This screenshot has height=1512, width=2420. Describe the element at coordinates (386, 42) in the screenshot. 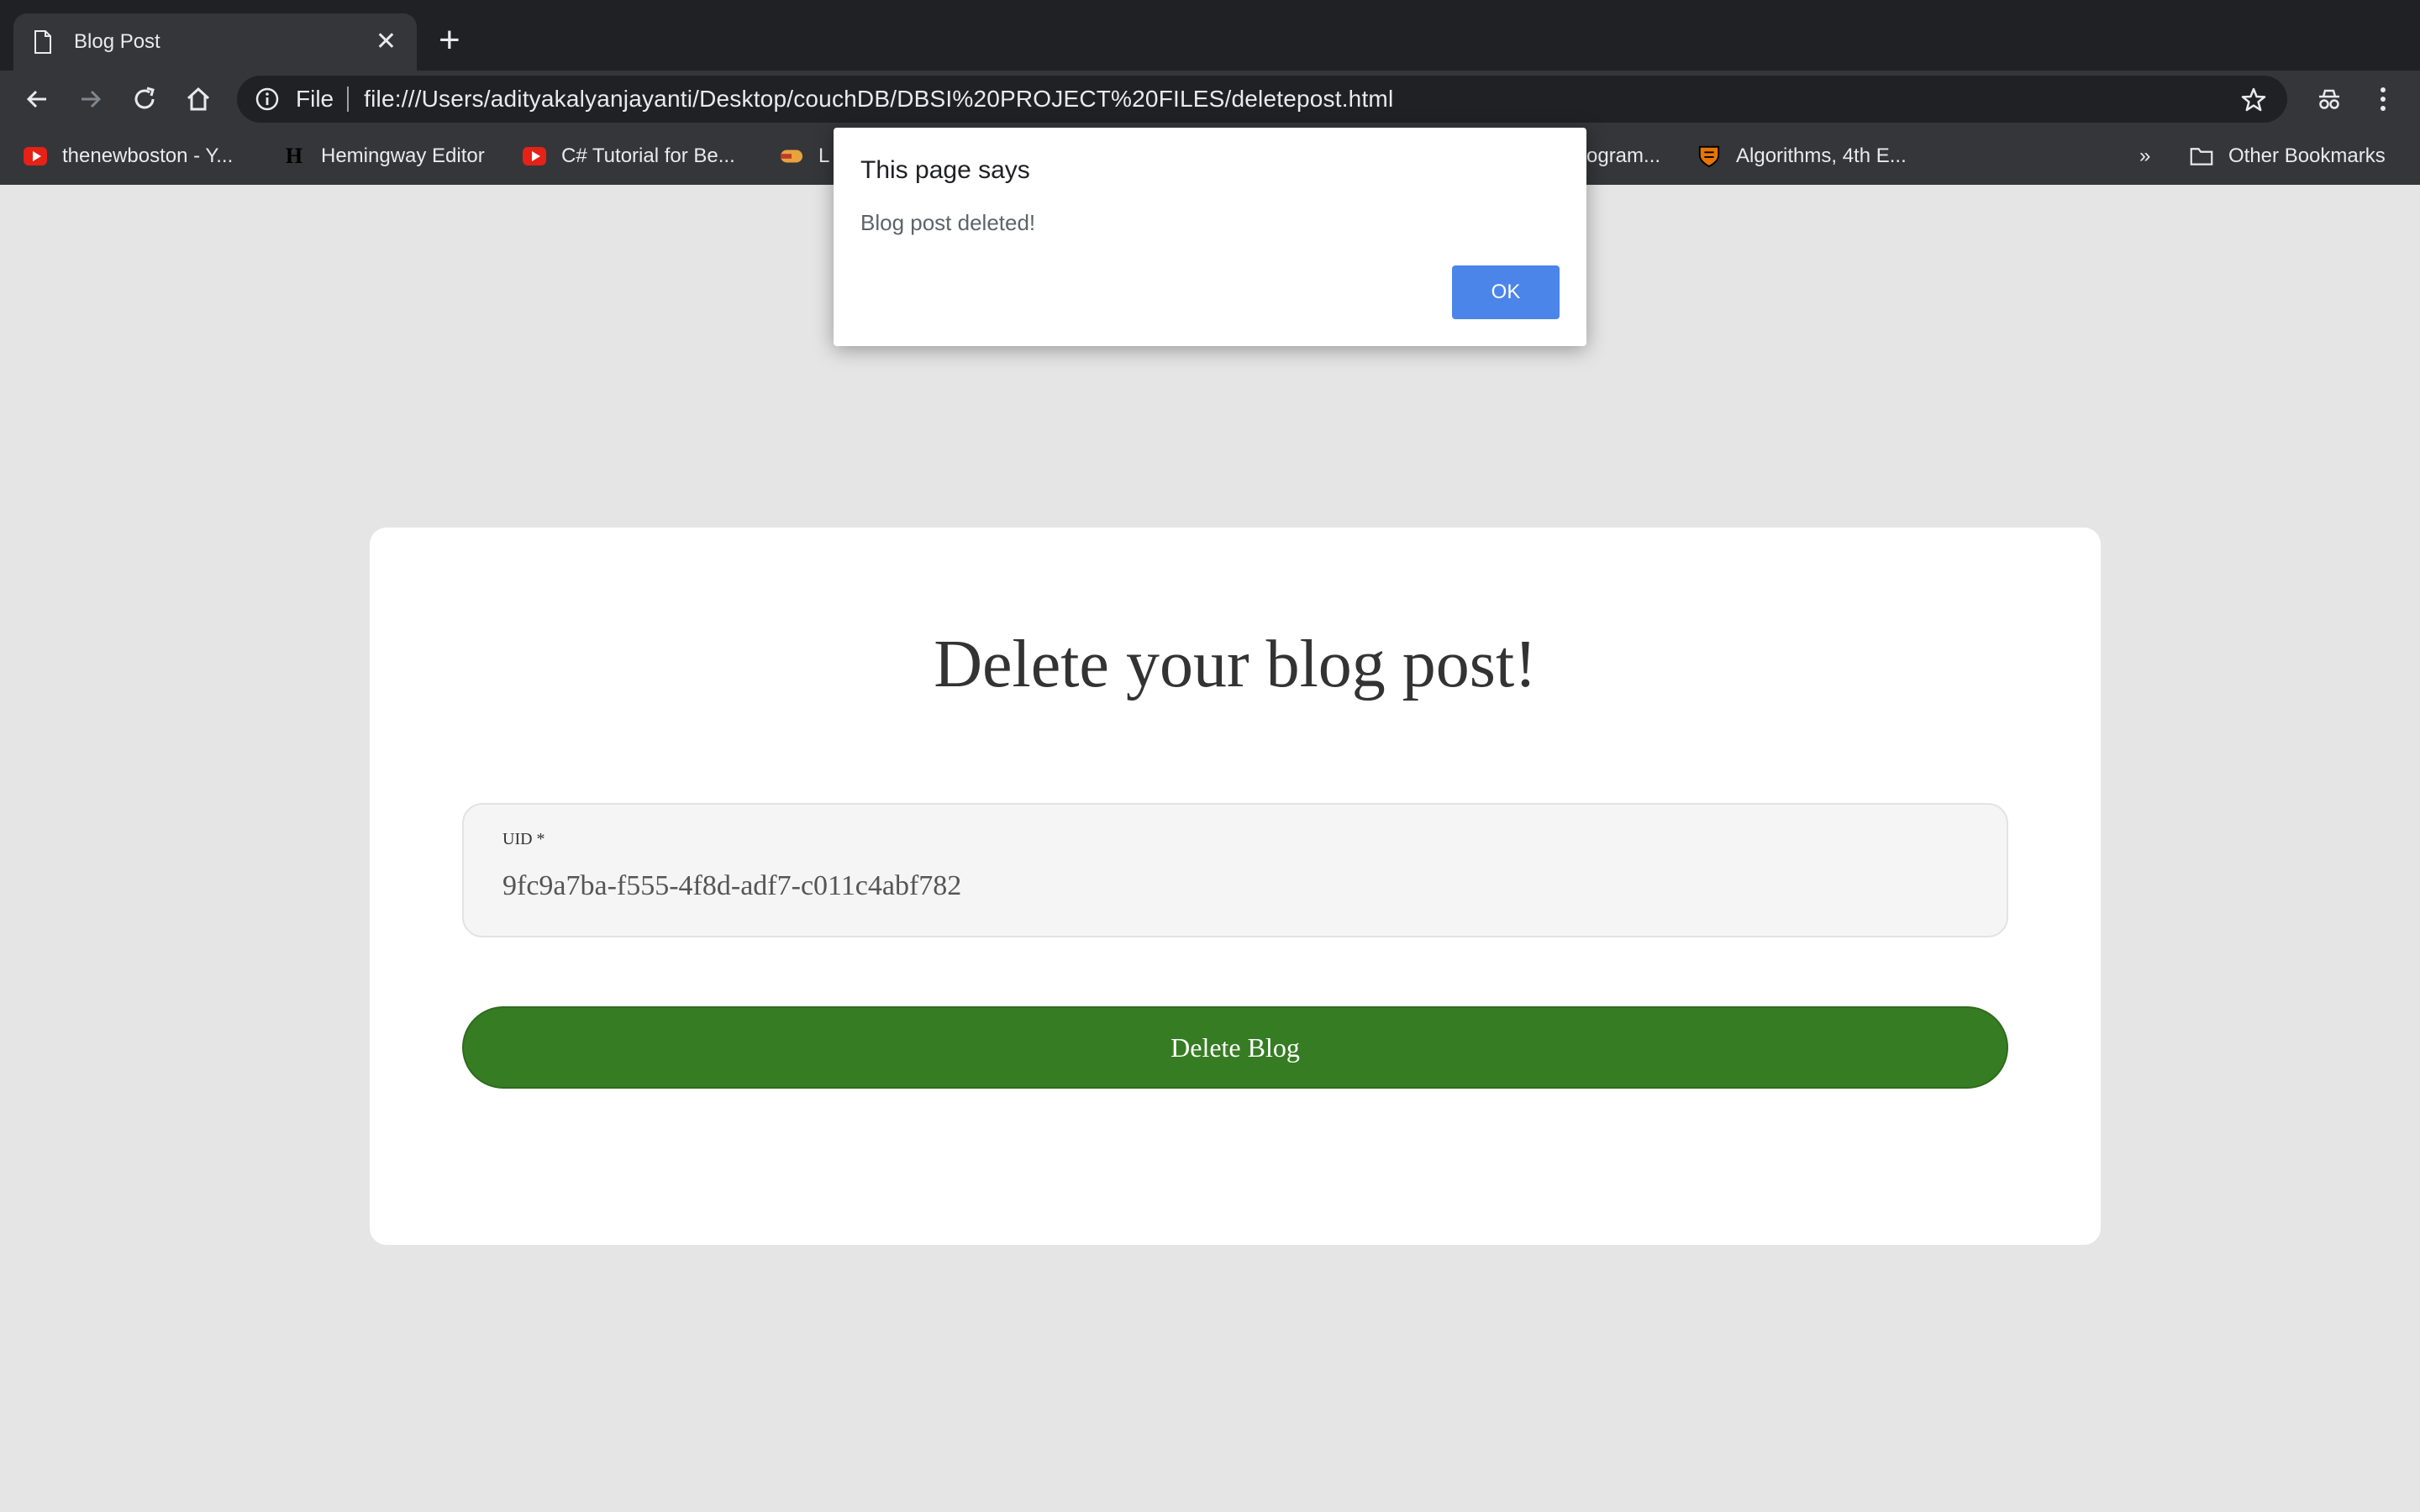

I see `close-tab-icon: ✕` at that location.